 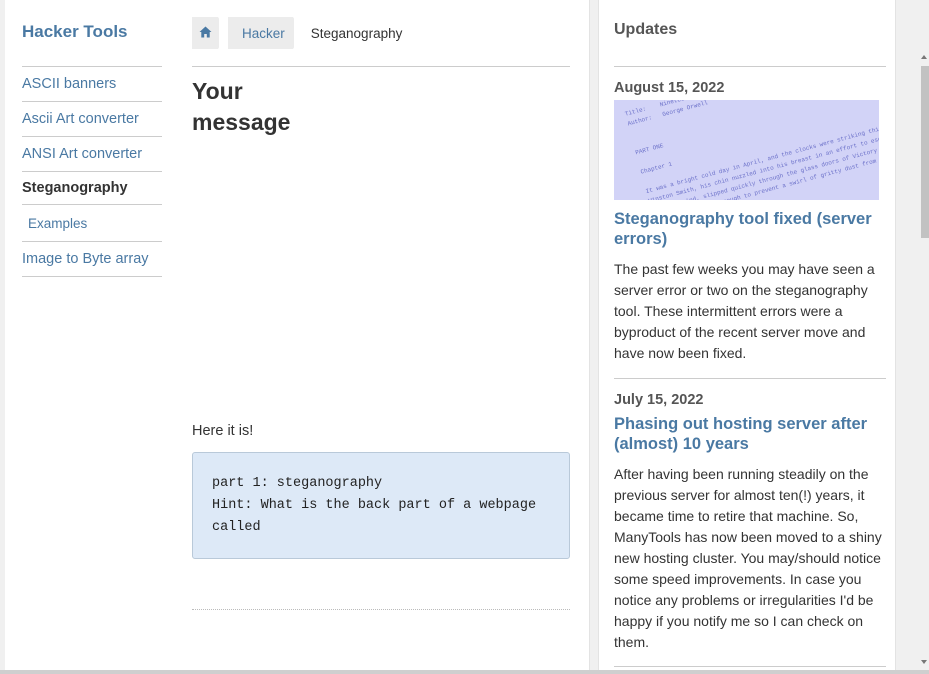 I want to click on page-title: Your message, so click(x=292, y=107).